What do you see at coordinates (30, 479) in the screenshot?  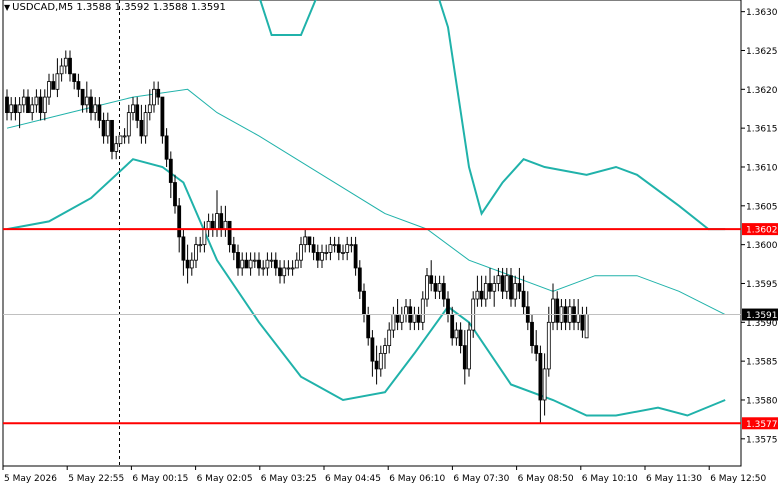 I see `time-tick-label: 5 May 2026` at bounding box center [30, 479].